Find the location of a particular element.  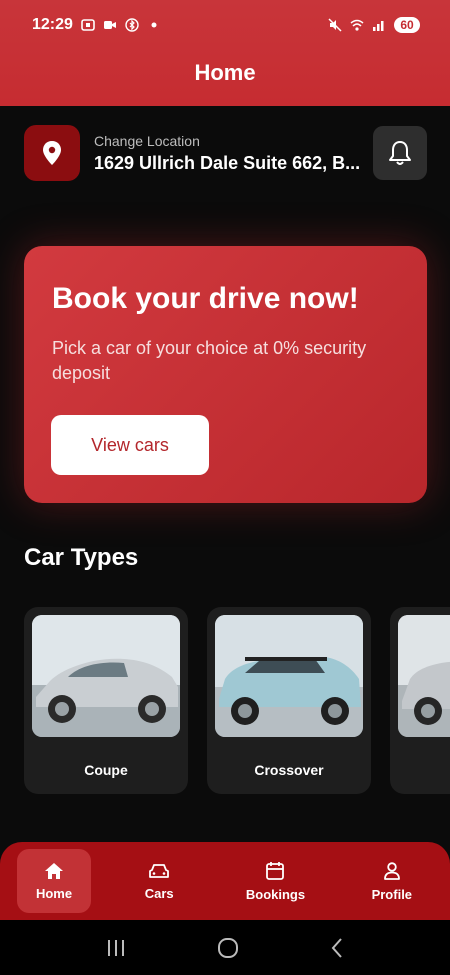

promo-title: Book your drive now! is located at coordinates (205, 298).